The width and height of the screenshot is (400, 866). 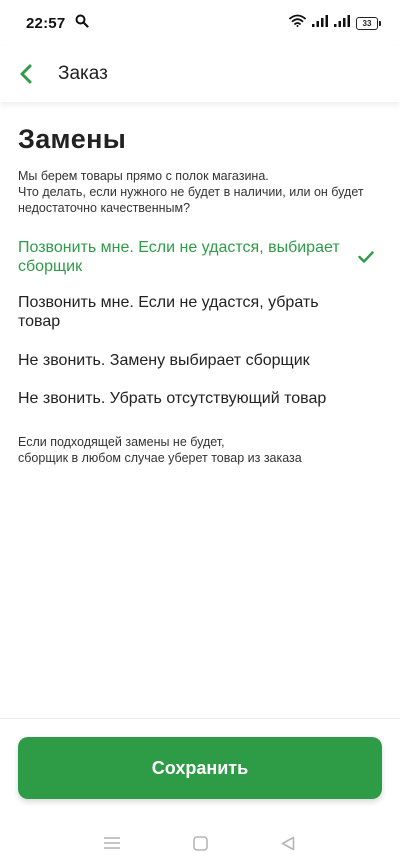 What do you see at coordinates (82, 23) in the screenshot?
I see `search-icon` at bounding box center [82, 23].